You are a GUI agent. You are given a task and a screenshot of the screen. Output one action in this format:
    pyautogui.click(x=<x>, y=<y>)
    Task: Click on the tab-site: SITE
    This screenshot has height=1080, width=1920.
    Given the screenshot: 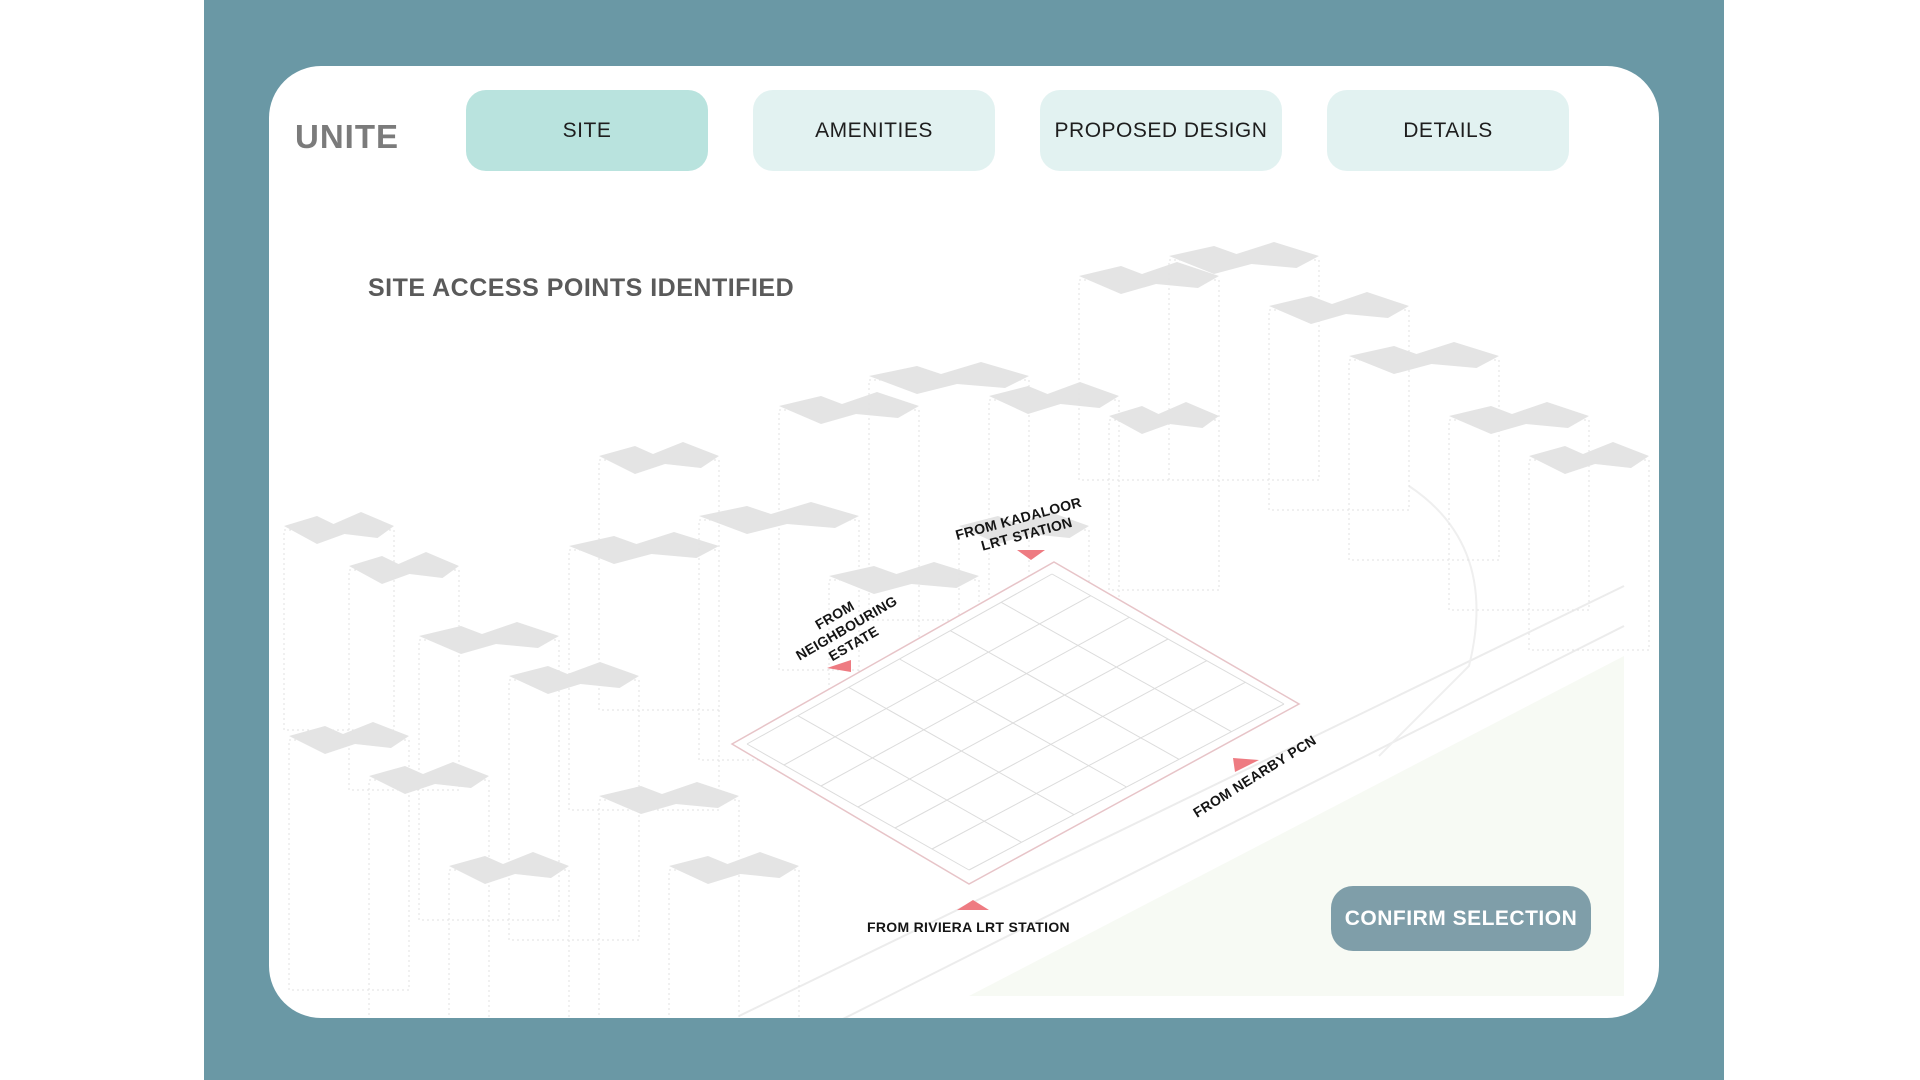 What is the action you would take?
    pyautogui.click(x=587, y=130)
    